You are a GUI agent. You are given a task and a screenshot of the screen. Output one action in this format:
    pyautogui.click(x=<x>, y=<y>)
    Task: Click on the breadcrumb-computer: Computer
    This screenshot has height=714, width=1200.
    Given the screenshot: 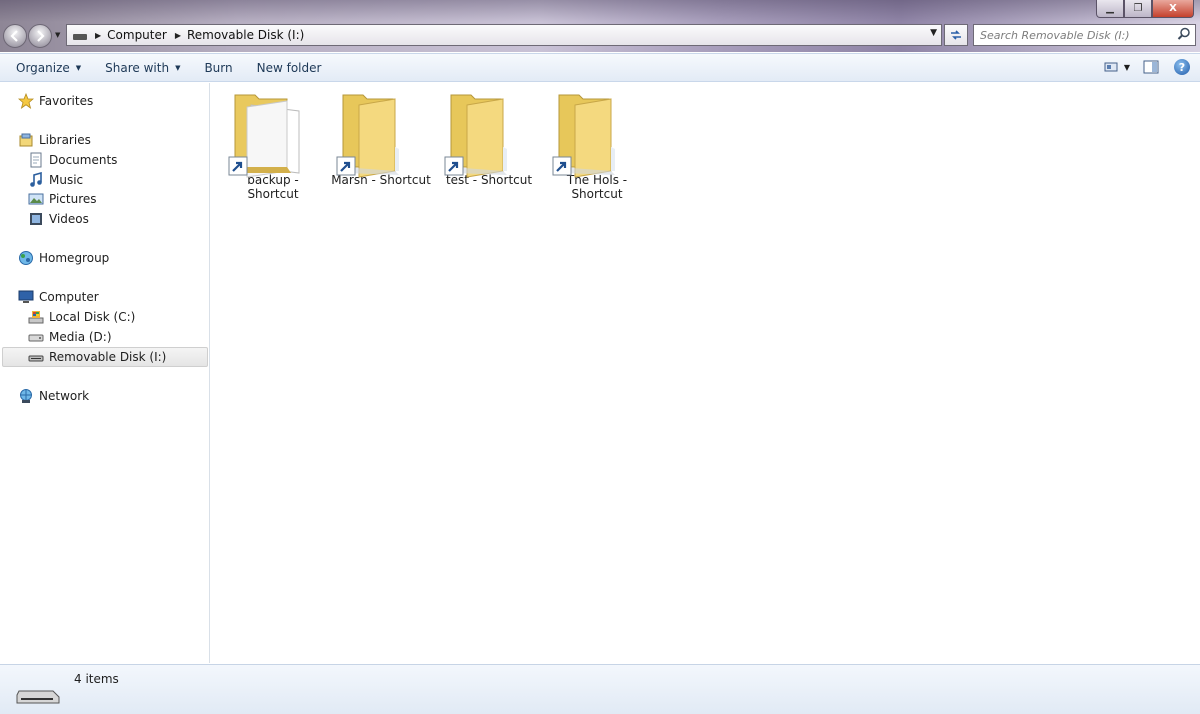 What is the action you would take?
    pyautogui.click(x=137, y=35)
    